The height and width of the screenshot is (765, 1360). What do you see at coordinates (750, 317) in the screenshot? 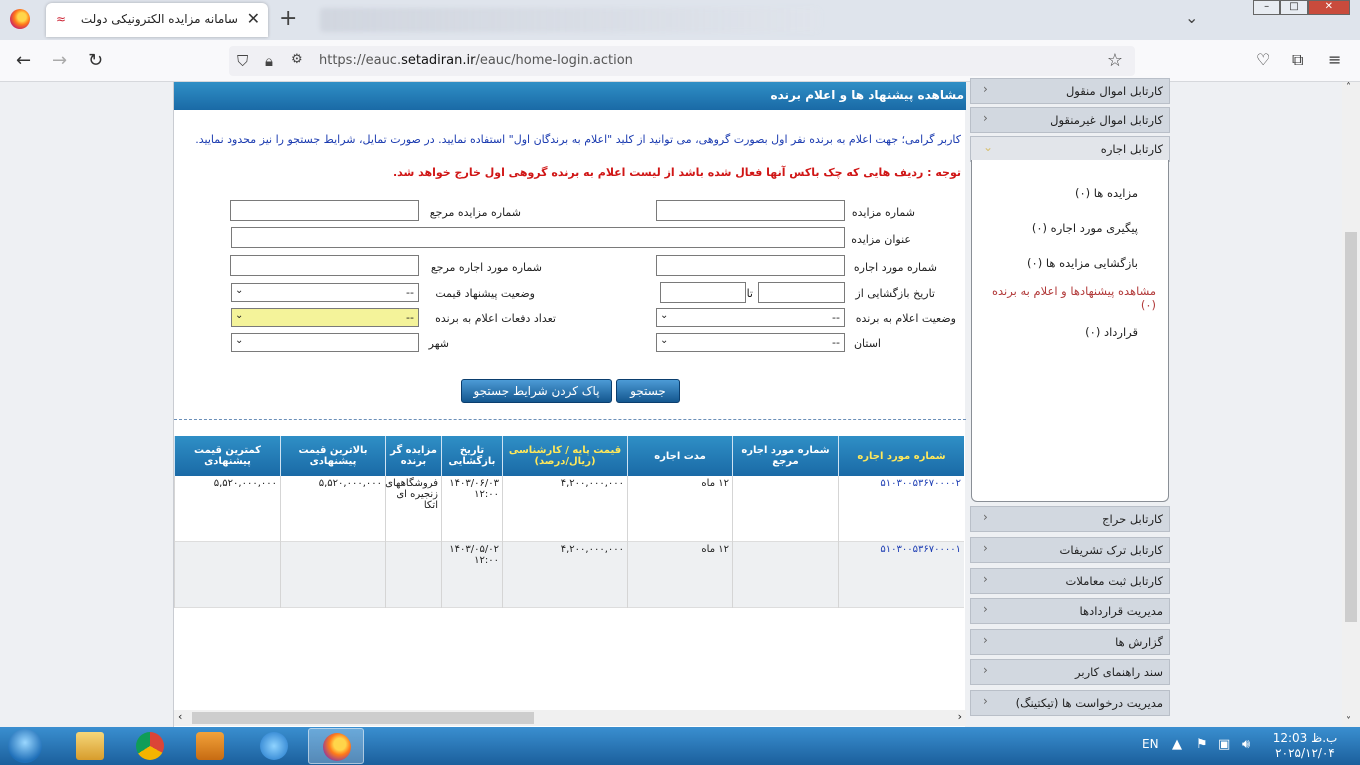
I see `winner-announce-status-select: -- ⌄` at bounding box center [750, 317].